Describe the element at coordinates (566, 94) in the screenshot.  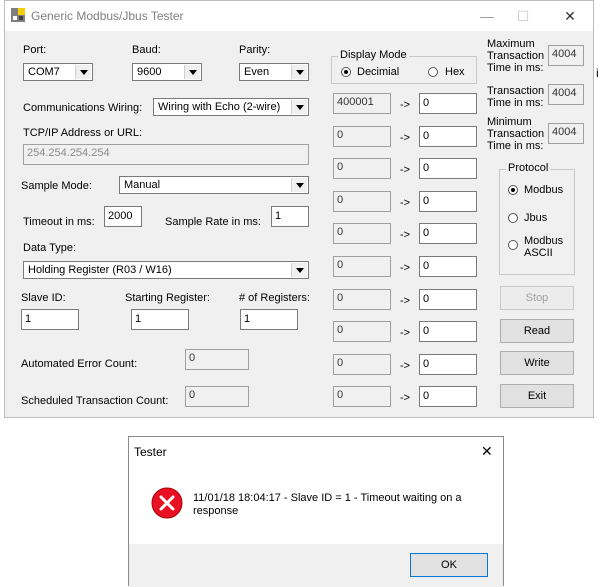
I see `trans-time-field: 4004` at that location.